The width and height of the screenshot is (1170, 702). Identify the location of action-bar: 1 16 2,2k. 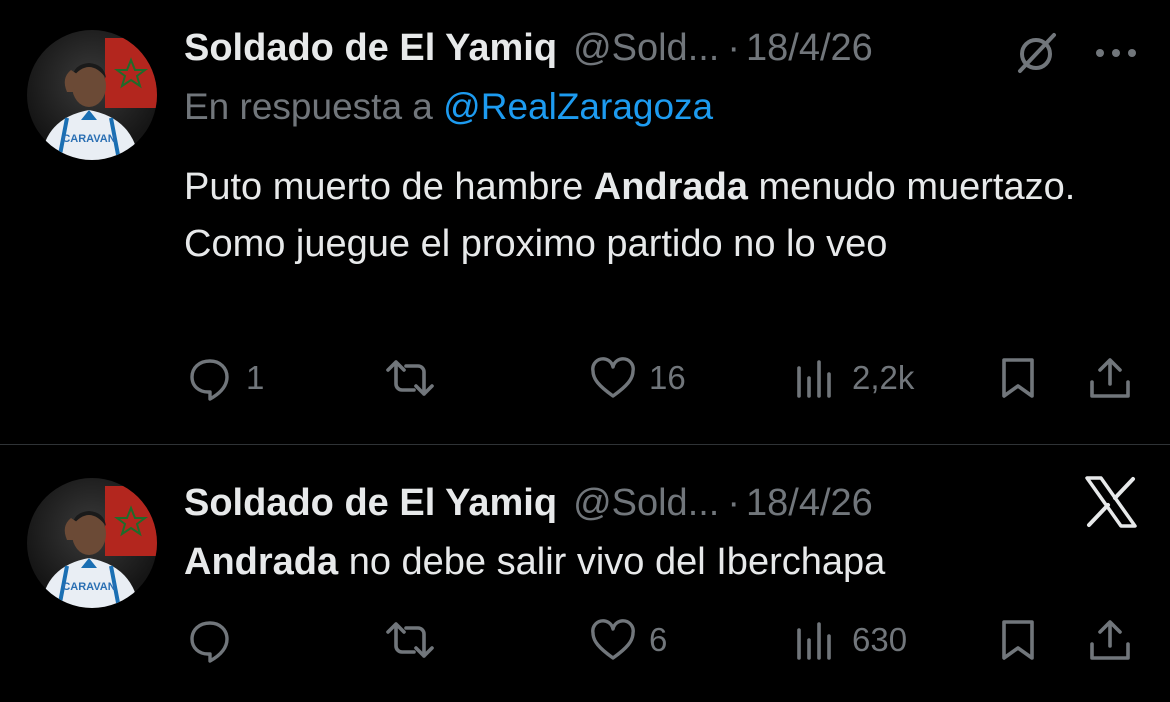
(585, 378).